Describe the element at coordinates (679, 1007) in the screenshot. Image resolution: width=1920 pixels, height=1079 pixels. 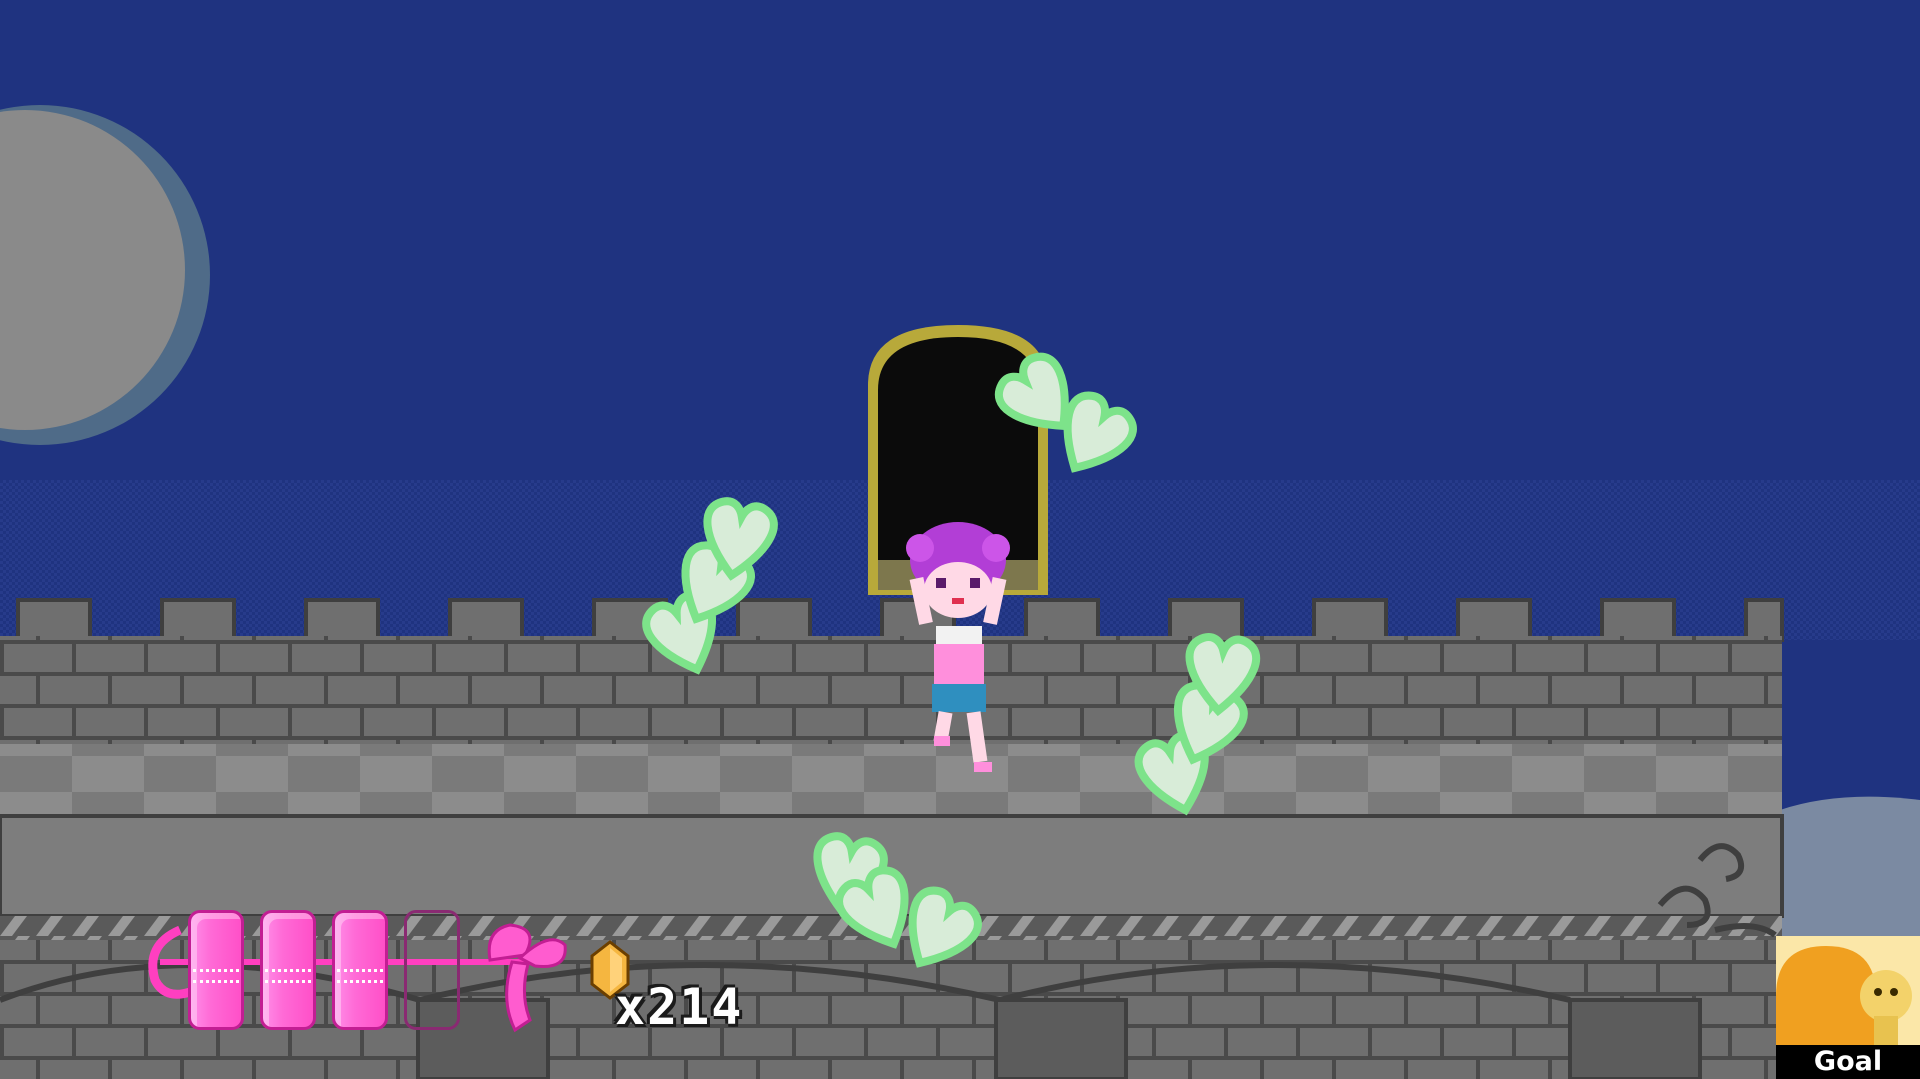
I see `gem-count: x214` at that location.